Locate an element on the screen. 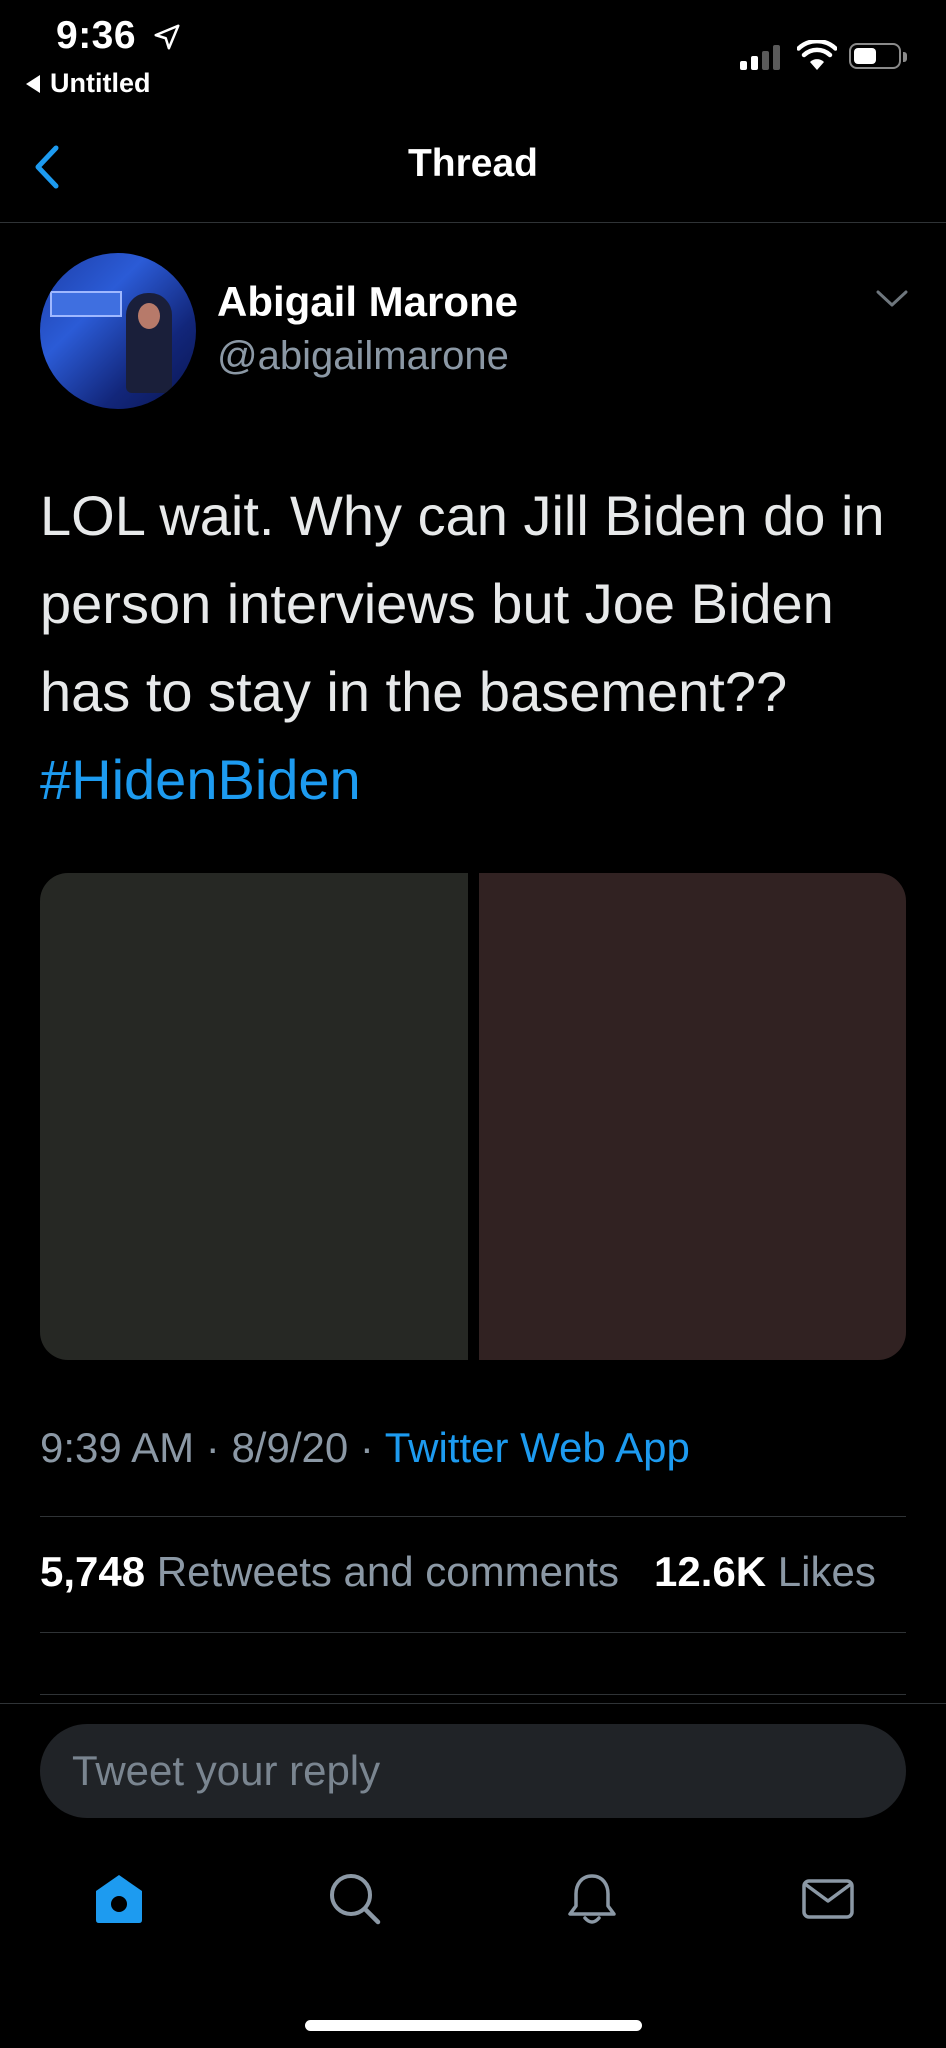  retweets-count: 5,748 is located at coordinates (93, 1571).